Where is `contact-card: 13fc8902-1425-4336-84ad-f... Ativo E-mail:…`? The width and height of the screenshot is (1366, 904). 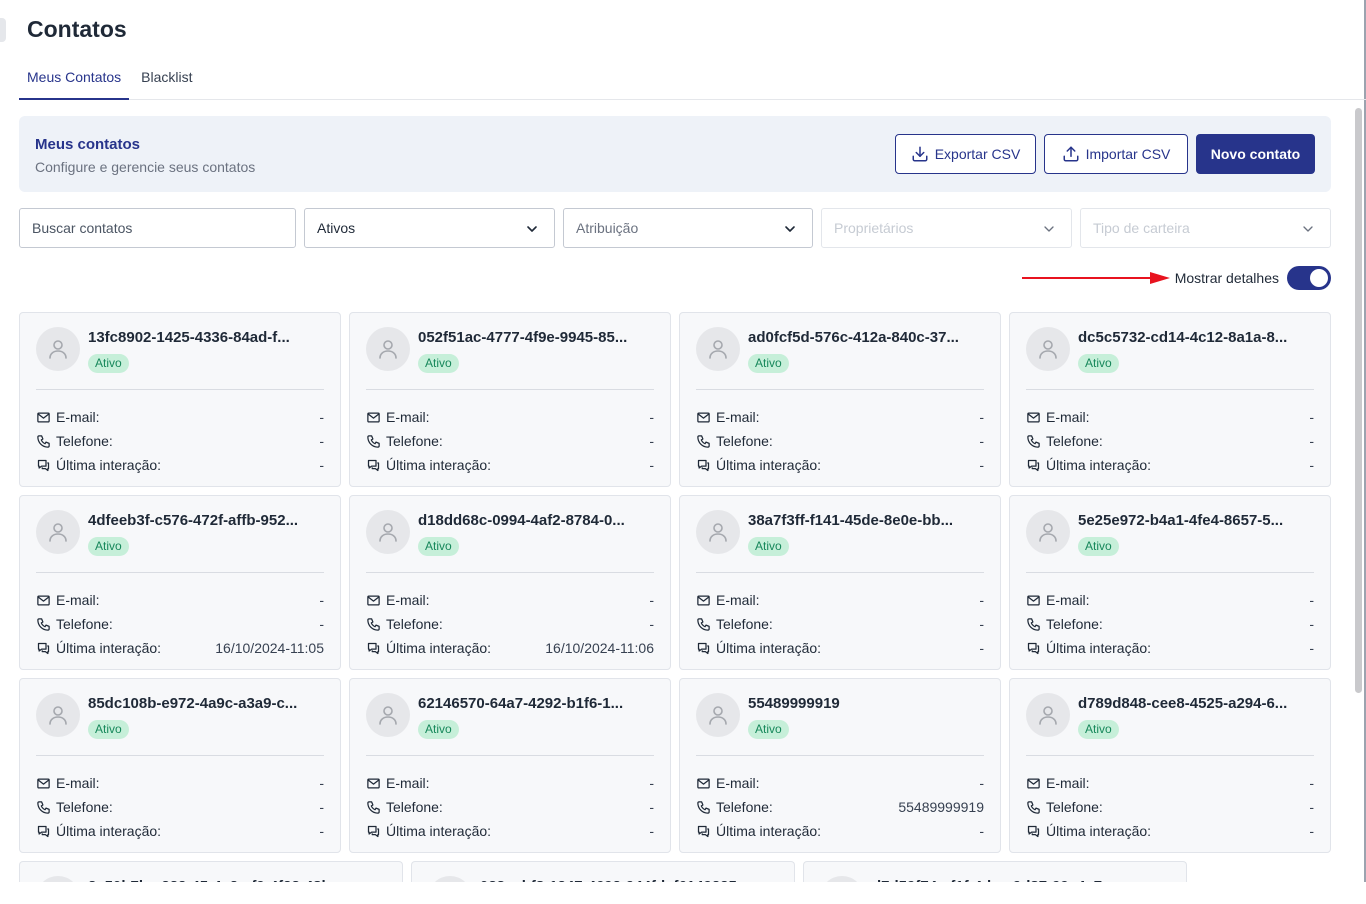
contact-card: 13fc8902-1425-4336-84ad-f... Ativo E-mail:… is located at coordinates (180, 399).